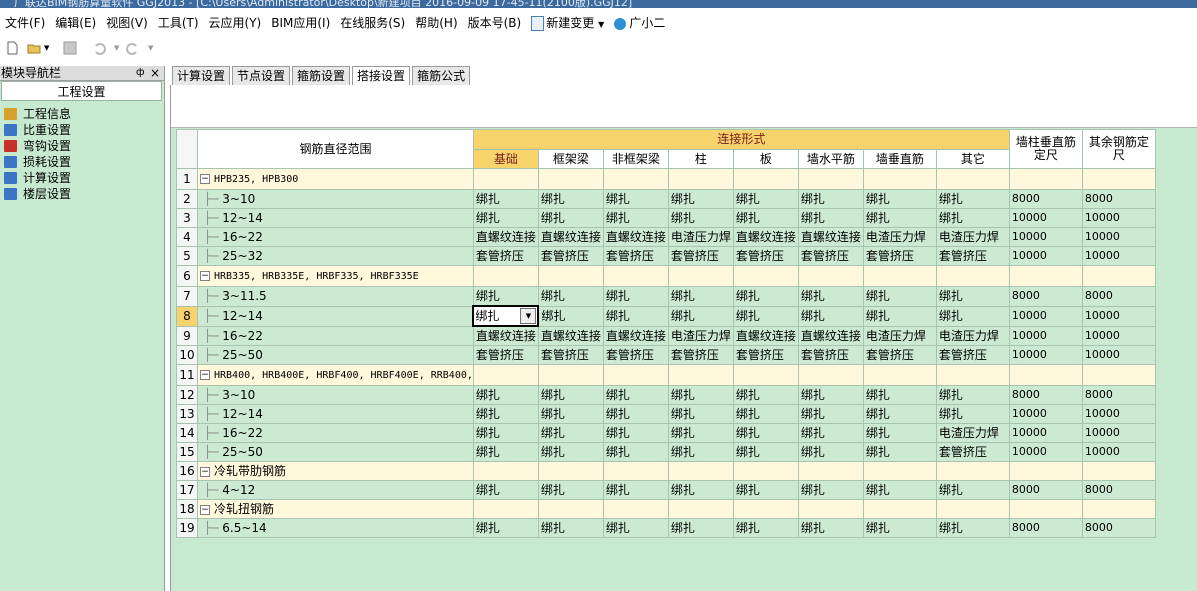 Image resolution: width=1197 pixels, height=591 pixels. I want to click on new-change-menu: 新建变更 ▼, so click(567, 23).